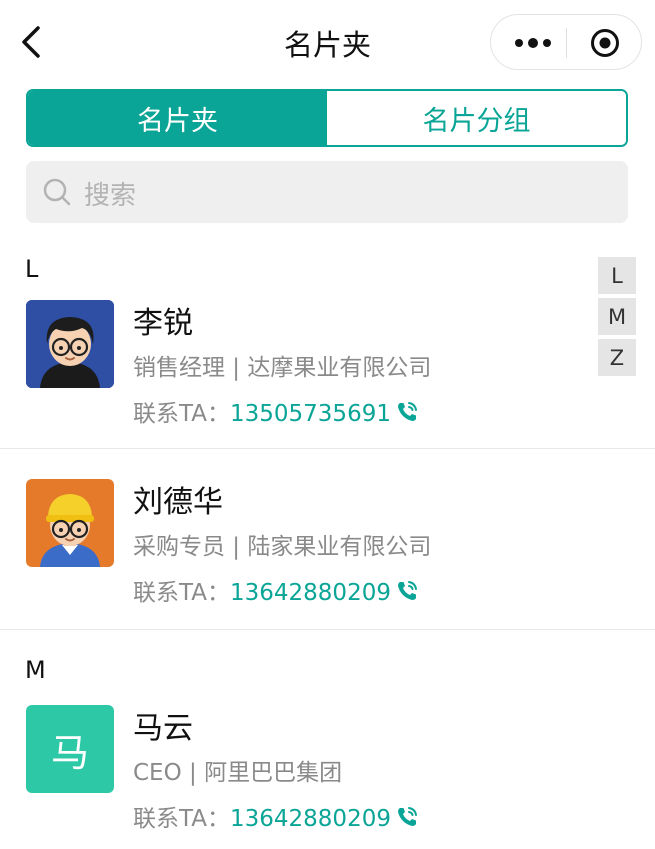 This screenshot has width=655, height=849. What do you see at coordinates (310, 414) in the screenshot?
I see `phone-number: 13505735691` at bounding box center [310, 414].